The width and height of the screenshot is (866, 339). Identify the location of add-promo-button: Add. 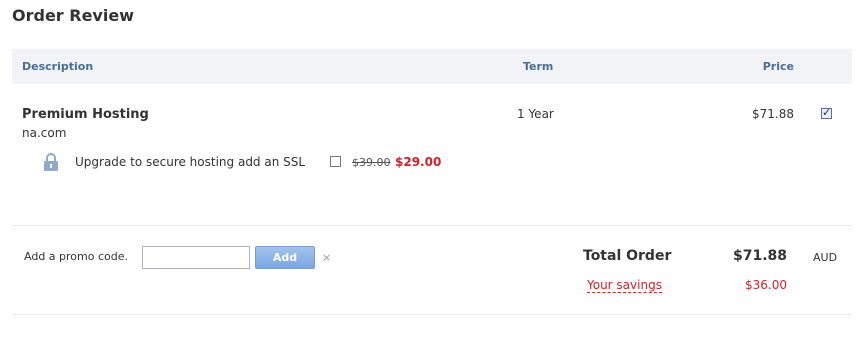
(285, 257).